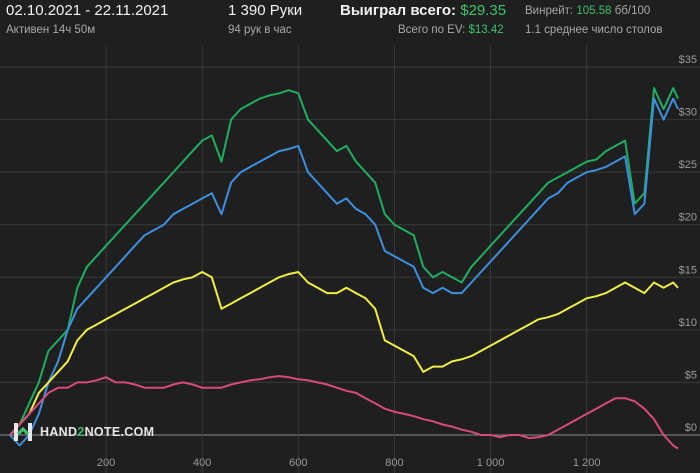  Describe the element at coordinates (23, 432) in the screenshot. I see `hand2note-logo-icon` at that location.